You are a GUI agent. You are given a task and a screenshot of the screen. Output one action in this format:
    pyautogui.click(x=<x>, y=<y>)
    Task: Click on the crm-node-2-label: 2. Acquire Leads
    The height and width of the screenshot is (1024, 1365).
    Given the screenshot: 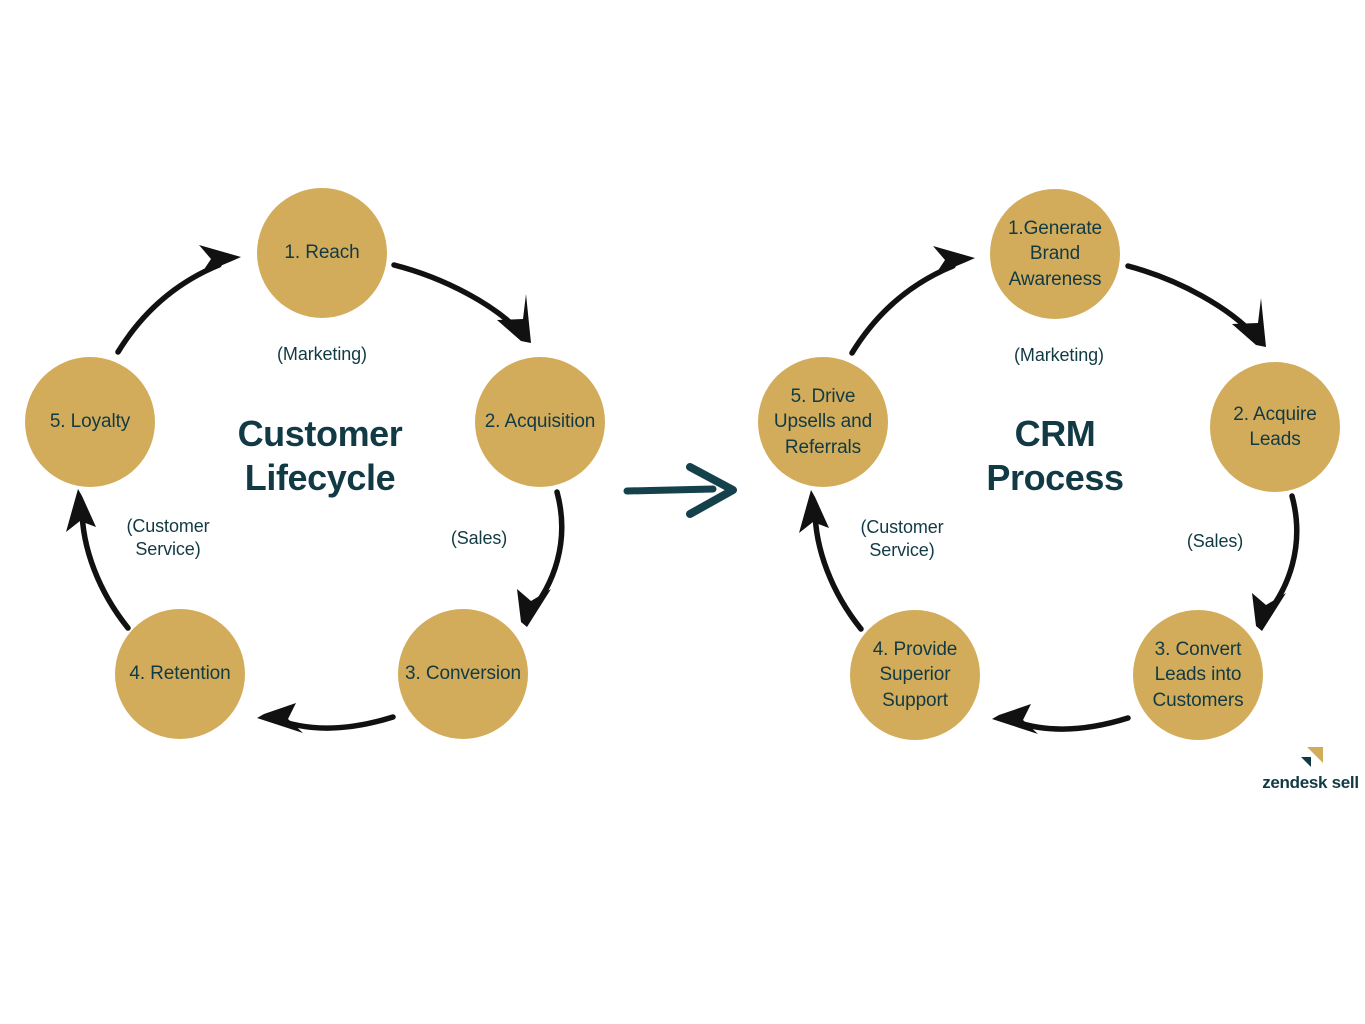 What is the action you would take?
    pyautogui.click(x=1275, y=426)
    